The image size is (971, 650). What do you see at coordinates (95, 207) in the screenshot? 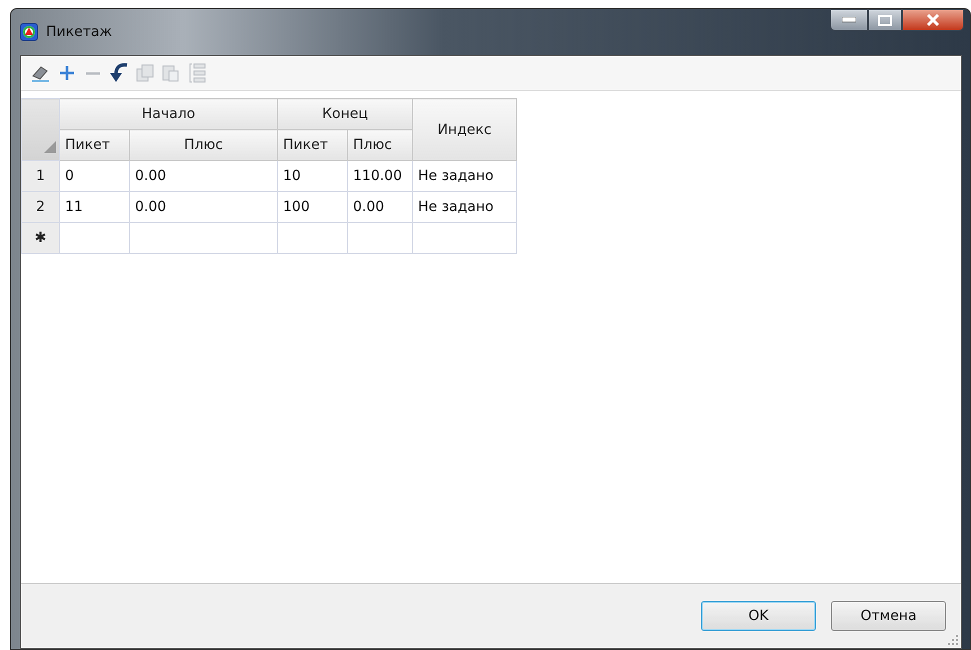
I see `table-cell: 11` at bounding box center [95, 207].